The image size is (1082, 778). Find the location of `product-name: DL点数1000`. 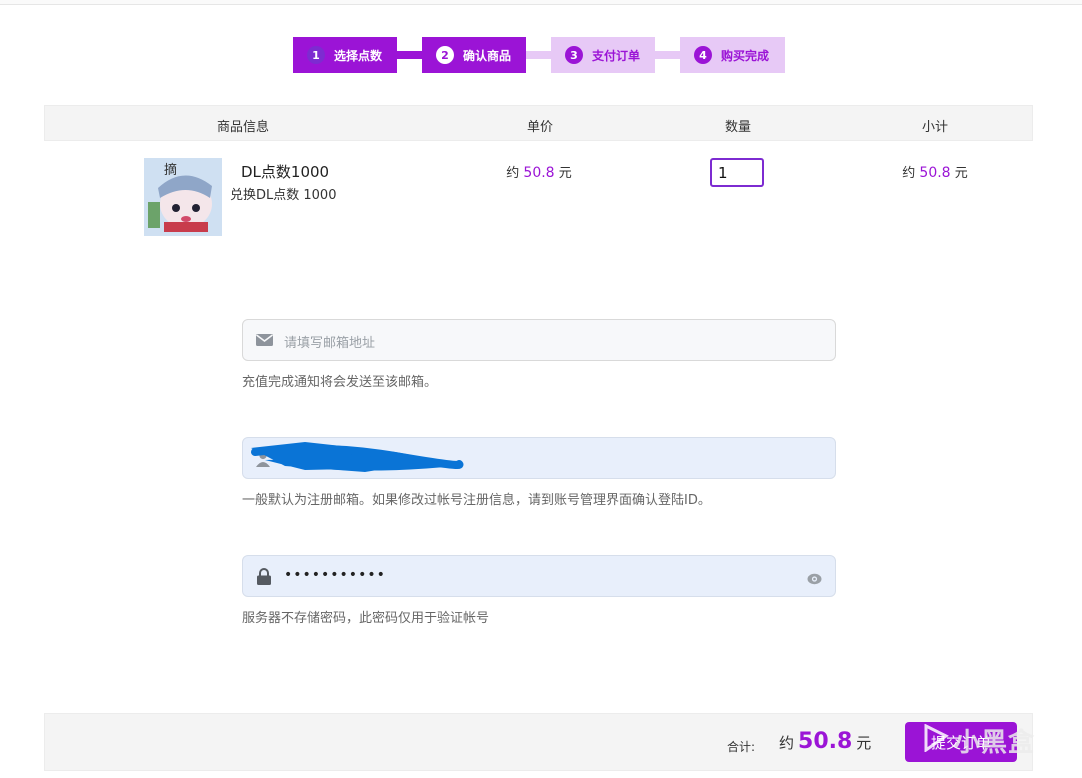

product-name: DL点数1000 is located at coordinates (285, 171).